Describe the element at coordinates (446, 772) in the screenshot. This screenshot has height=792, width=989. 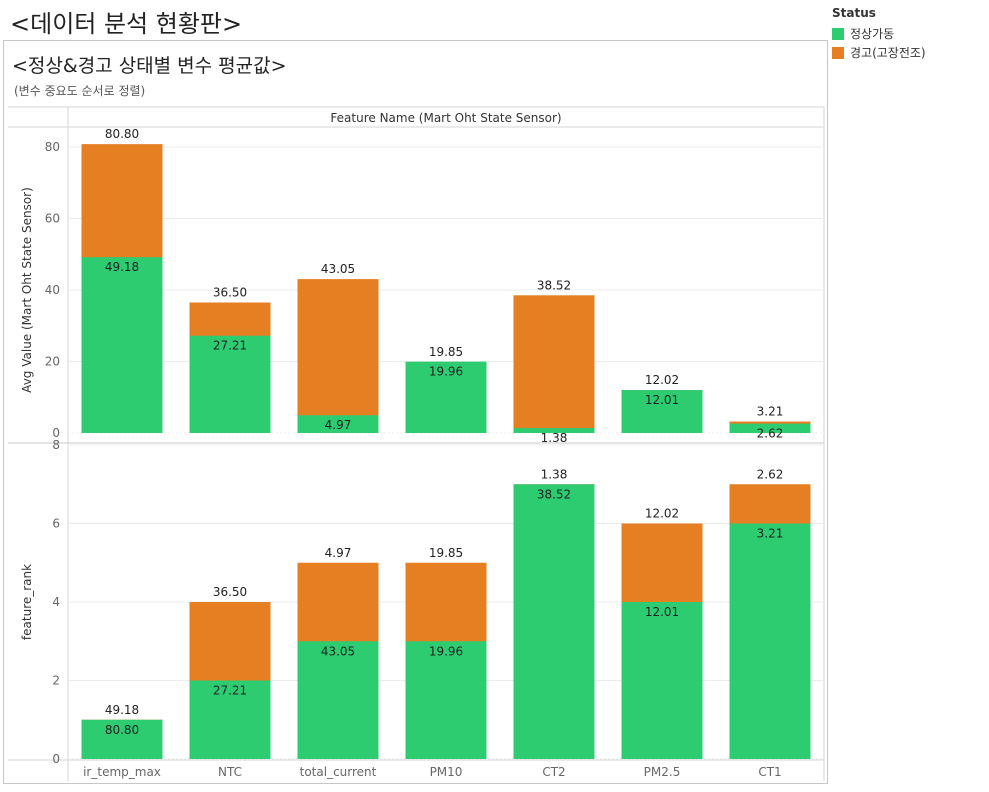
I see `x-tick-label: PM10` at that location.